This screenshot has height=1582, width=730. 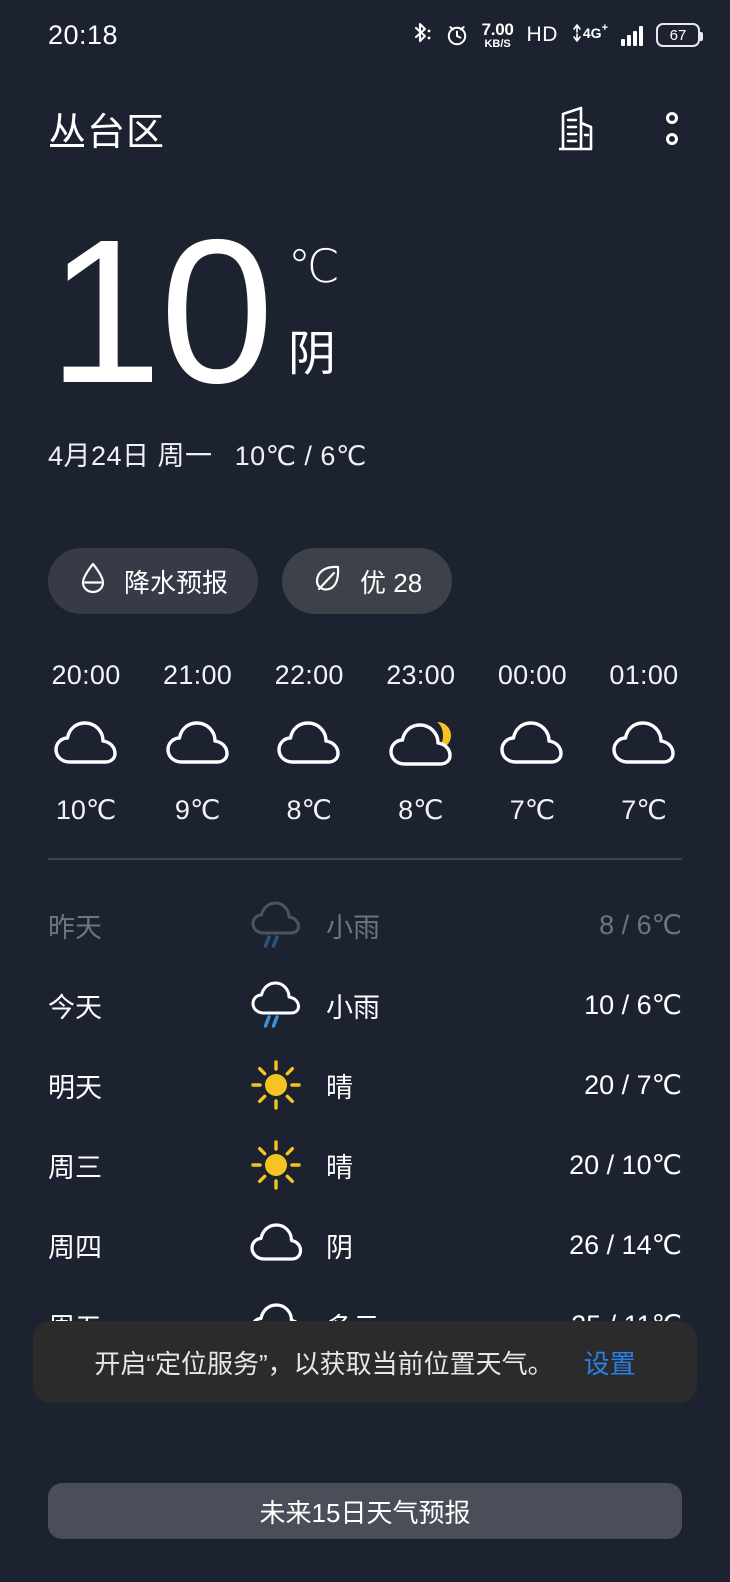 What do you see at coordinates (457, 35) in the screenshot?
I see `alarm-icon` at bounding box center [457, 35].